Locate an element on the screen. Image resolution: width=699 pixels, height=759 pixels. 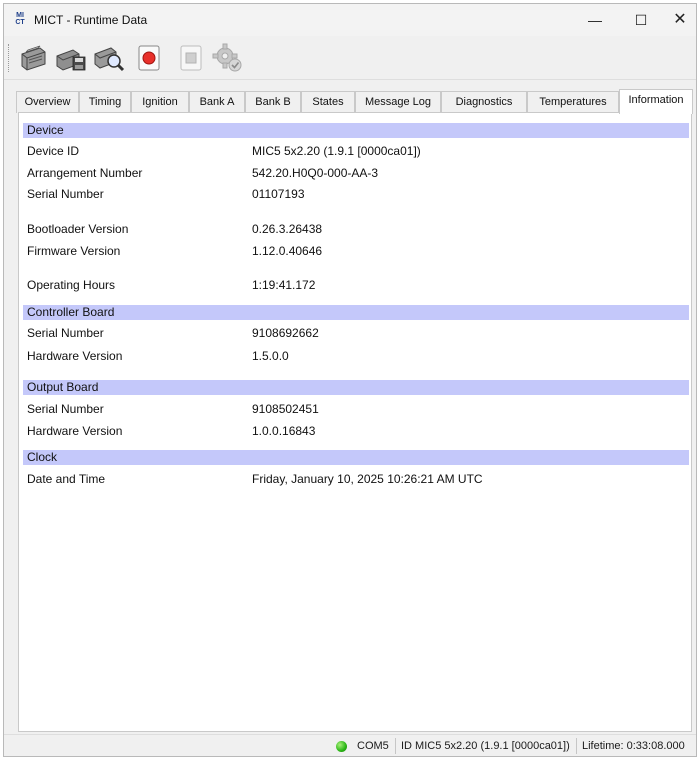
save-button is located at coordinates (71, 58).